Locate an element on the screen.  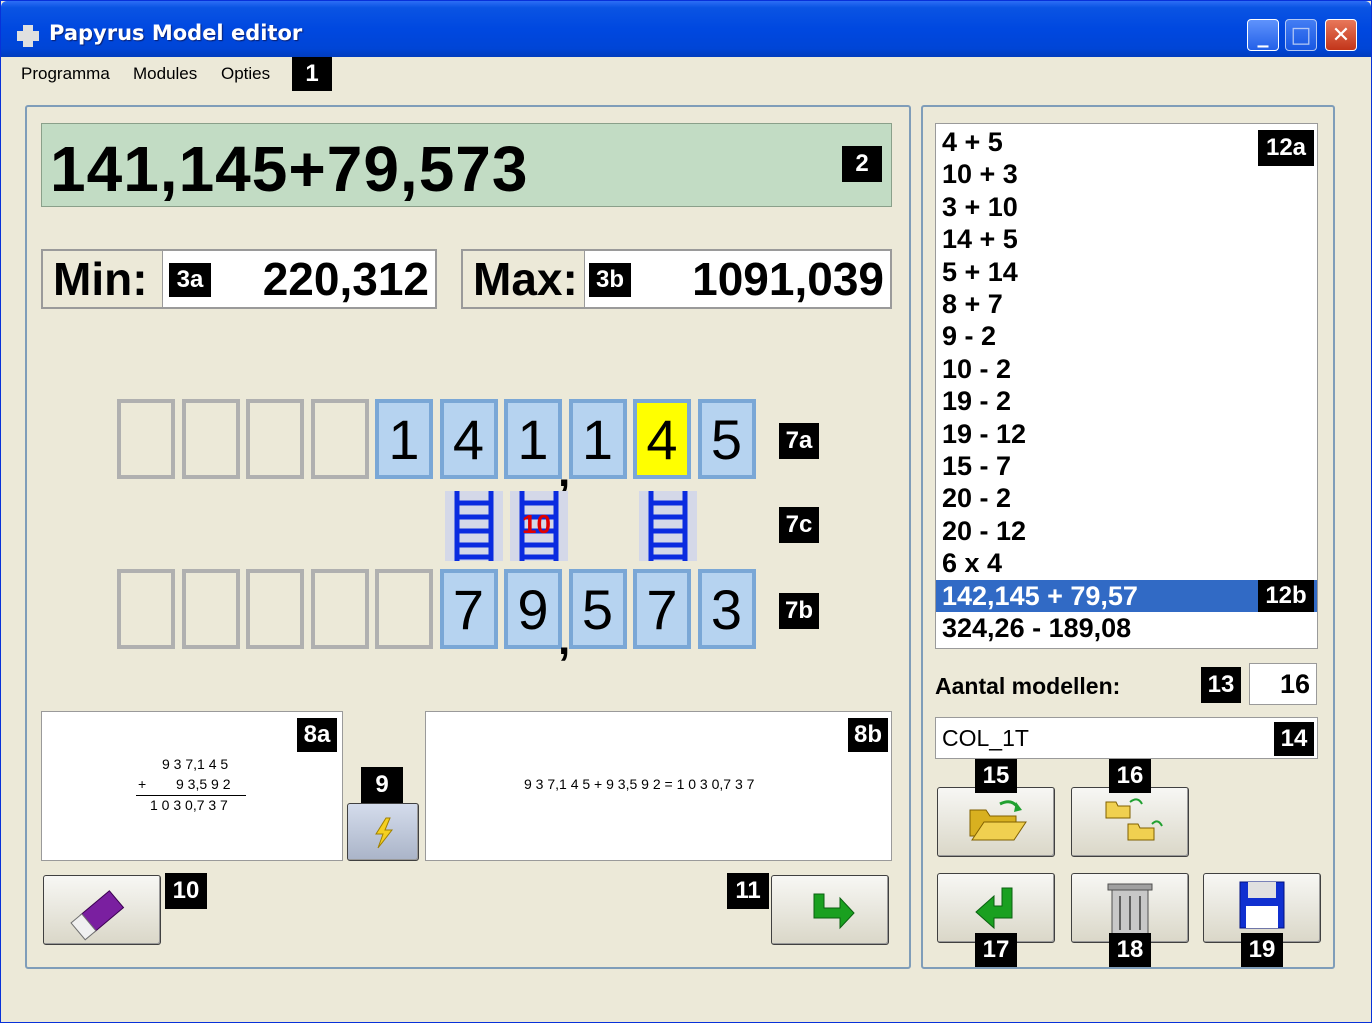
digit-cell-b-7: 5 is located at coordinates (597, 609).